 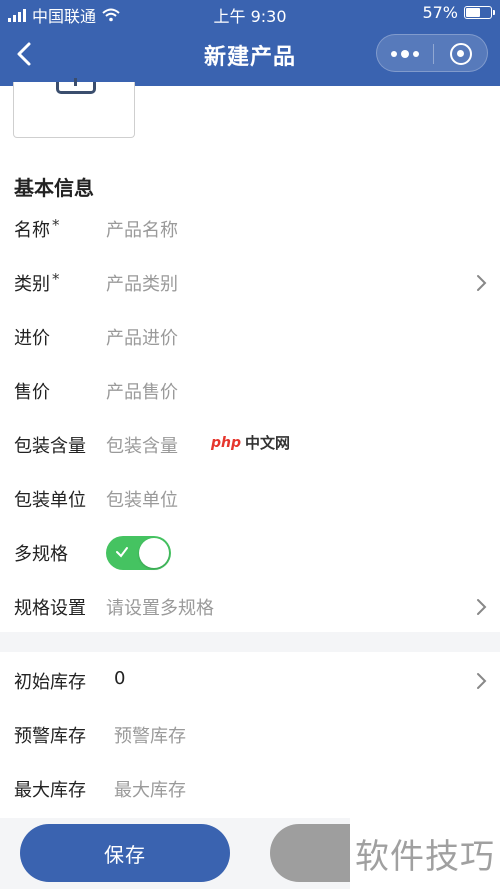 I want to click on name-row: 名称 * 产品名称, so click(x=250, y=229).